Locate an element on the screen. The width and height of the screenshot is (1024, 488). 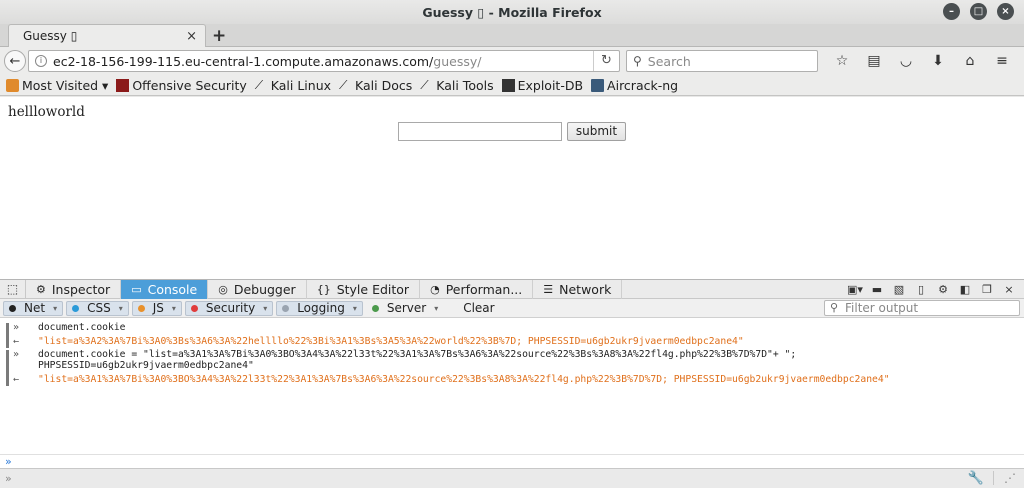
bookmark-label: Kali Linux is located at coordinates (301, 85).